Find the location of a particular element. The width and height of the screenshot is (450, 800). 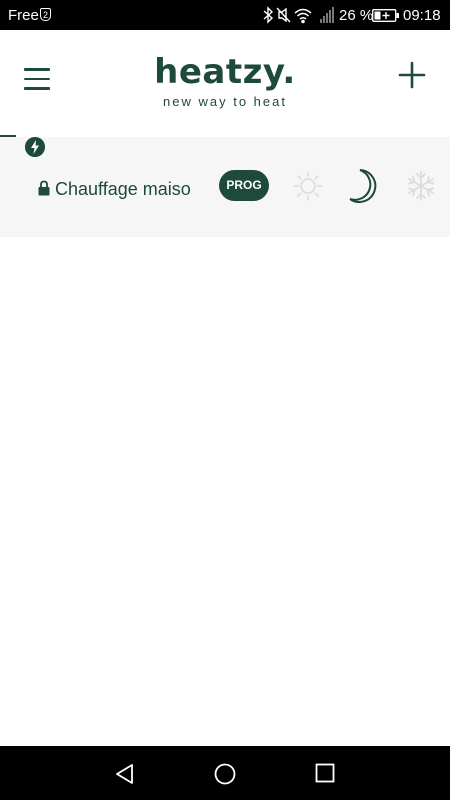

brand-name: heatzy. is located at coordinates (225, 72).